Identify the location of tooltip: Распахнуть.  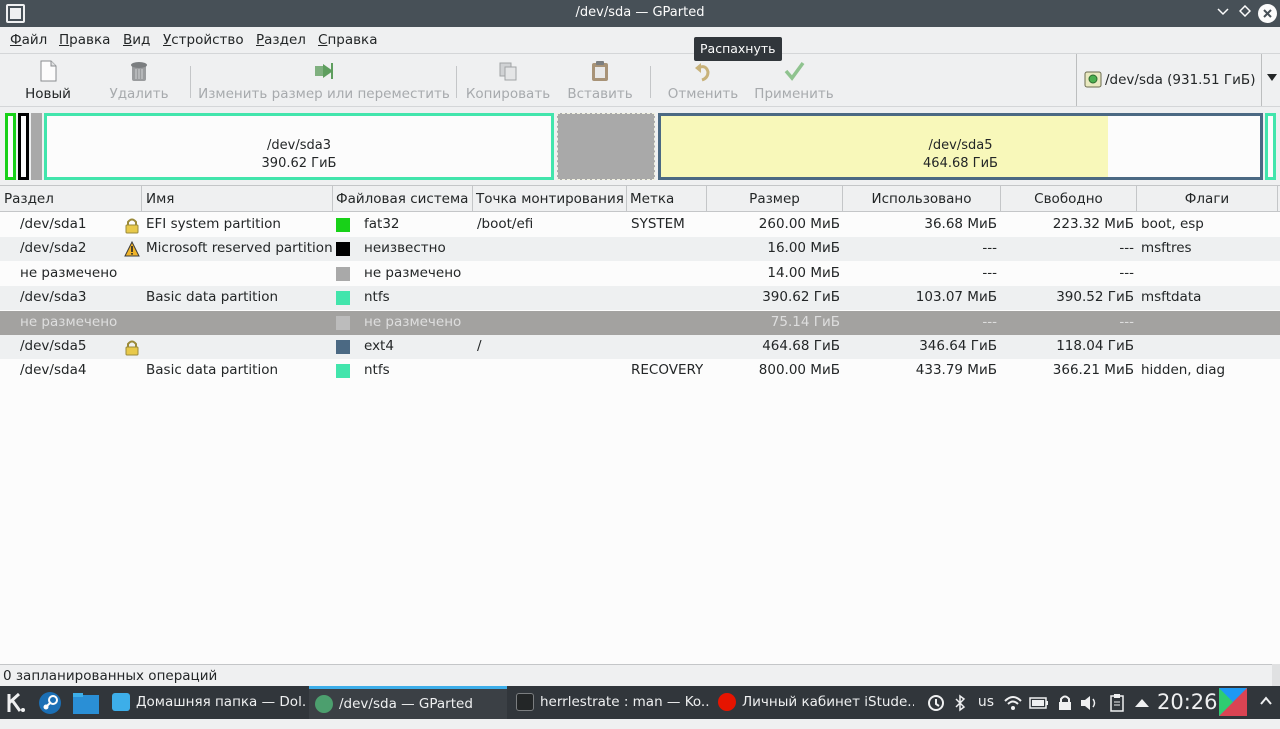
(738, 49).